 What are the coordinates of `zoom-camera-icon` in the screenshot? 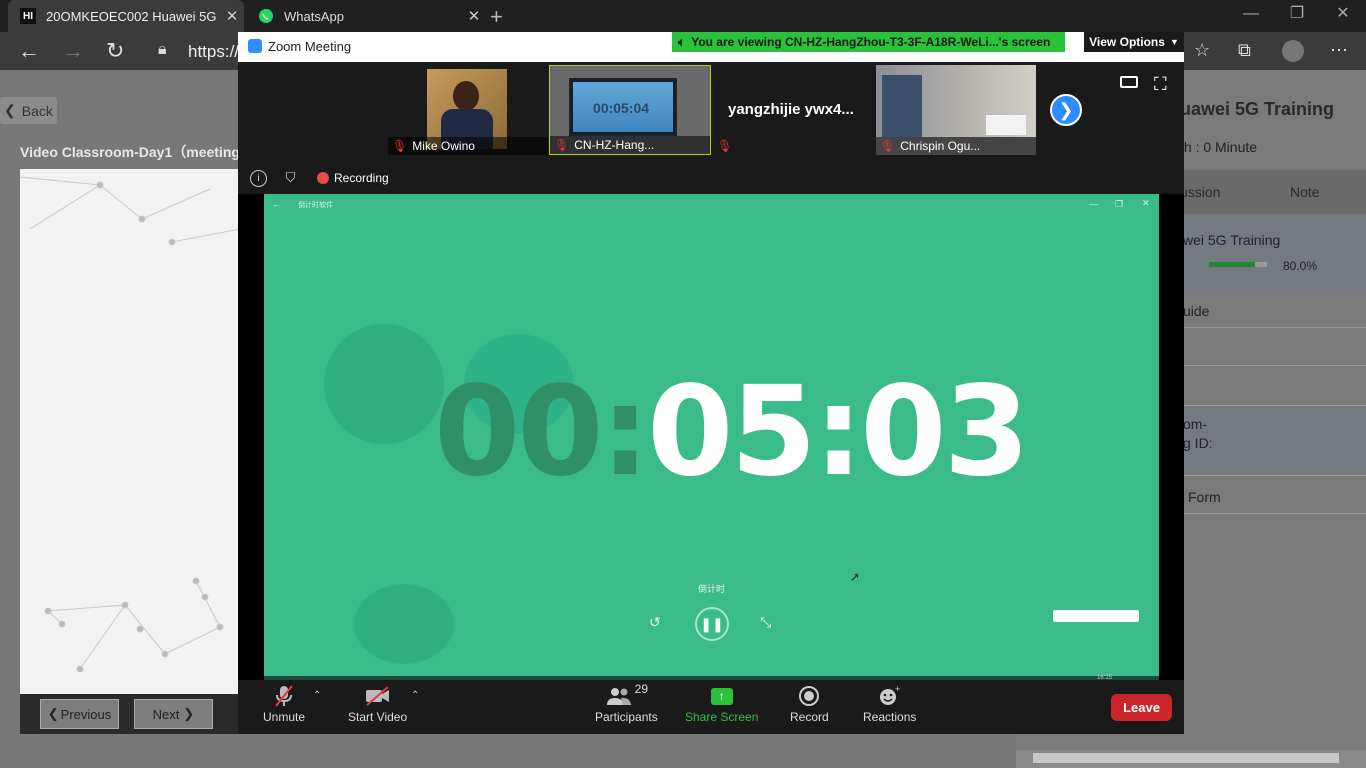 It's located at (255, 46).